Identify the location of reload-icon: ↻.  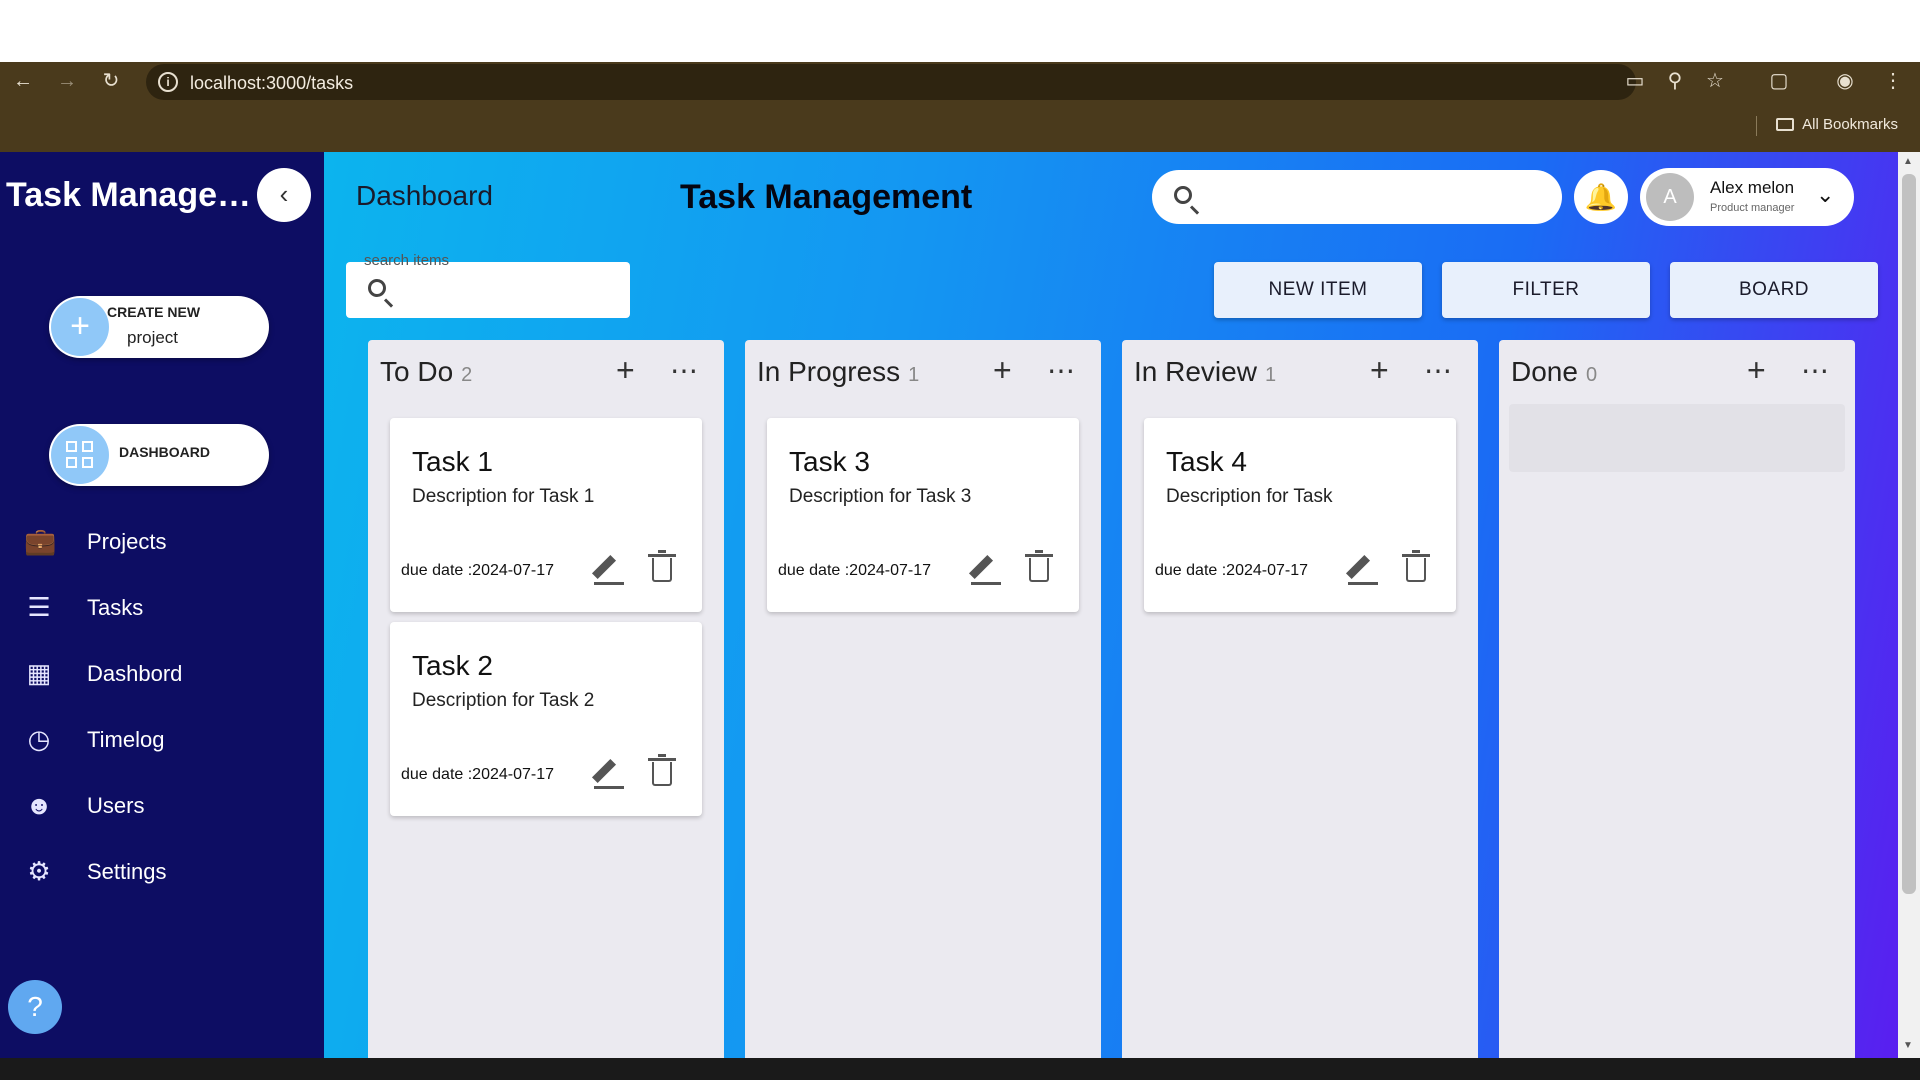
(111, 81).